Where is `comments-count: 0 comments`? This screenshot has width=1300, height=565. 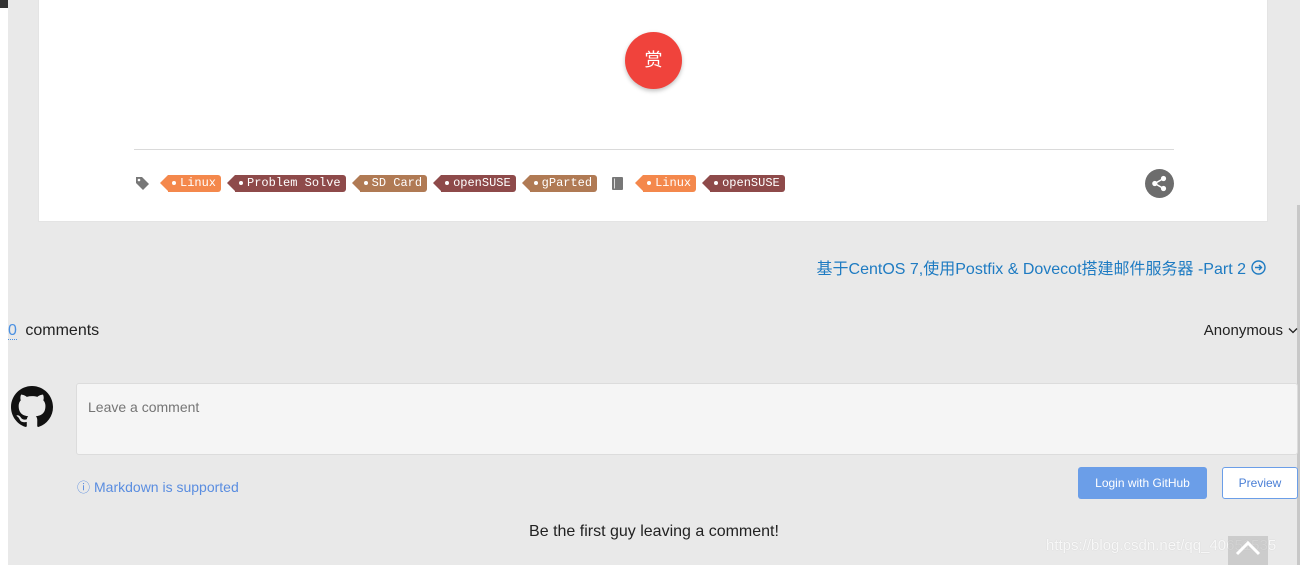 comments-count: 0 comments is located at coordinates (53, 331).